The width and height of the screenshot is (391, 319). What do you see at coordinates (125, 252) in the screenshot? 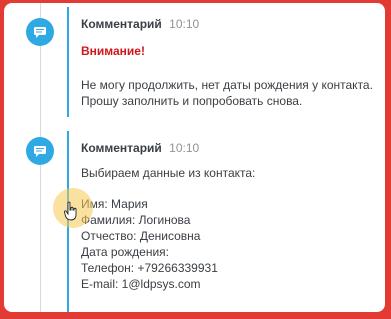
I see `field-birth-date: Дата рождения:` at bounding box center [125, 252].